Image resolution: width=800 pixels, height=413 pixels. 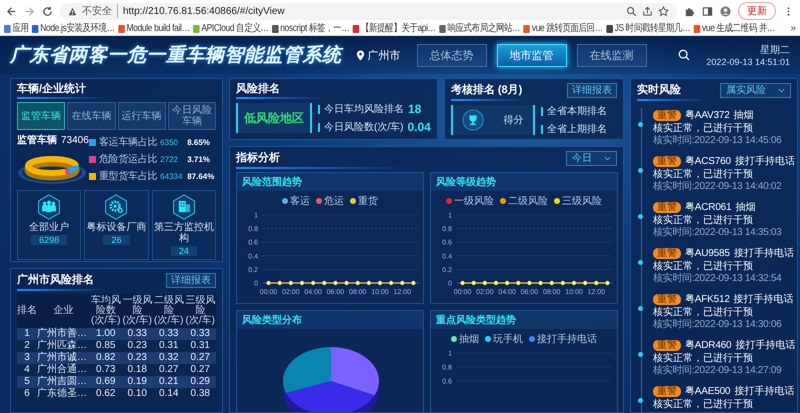 I want to click on plate-number: 粤AAE500, so click(x=707, y=391).